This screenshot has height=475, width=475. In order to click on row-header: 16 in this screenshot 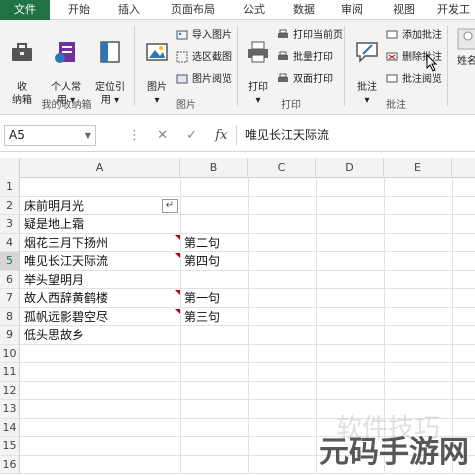, I will do `click(10, 464)`.